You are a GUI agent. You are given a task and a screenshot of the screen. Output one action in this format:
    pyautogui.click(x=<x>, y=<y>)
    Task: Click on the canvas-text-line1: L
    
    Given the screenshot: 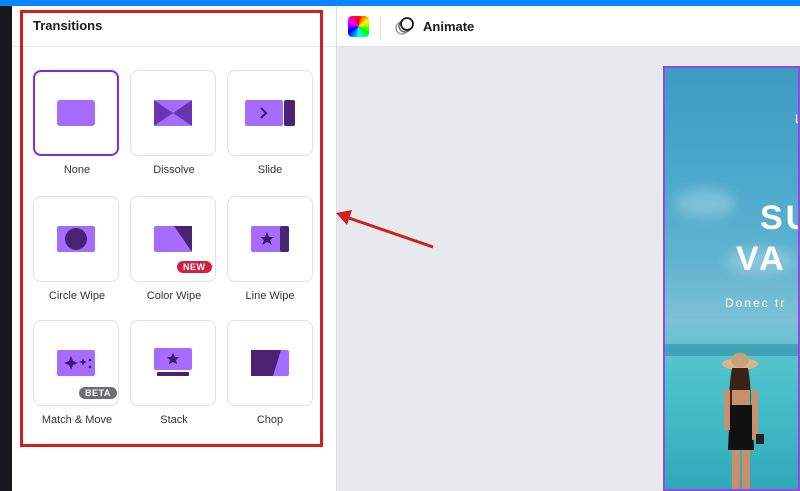 What is the action you would take?
    pyautogui.click(x=796, y=119)
    